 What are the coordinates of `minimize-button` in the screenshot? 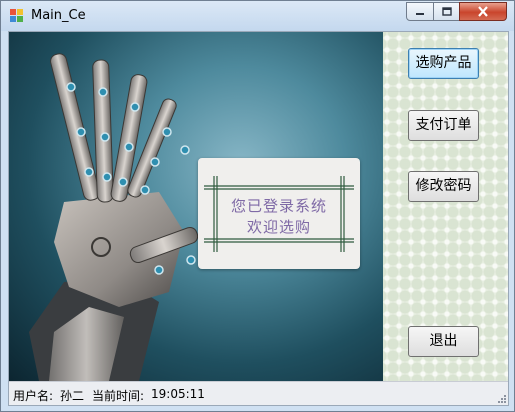 It's located at (420, 11).